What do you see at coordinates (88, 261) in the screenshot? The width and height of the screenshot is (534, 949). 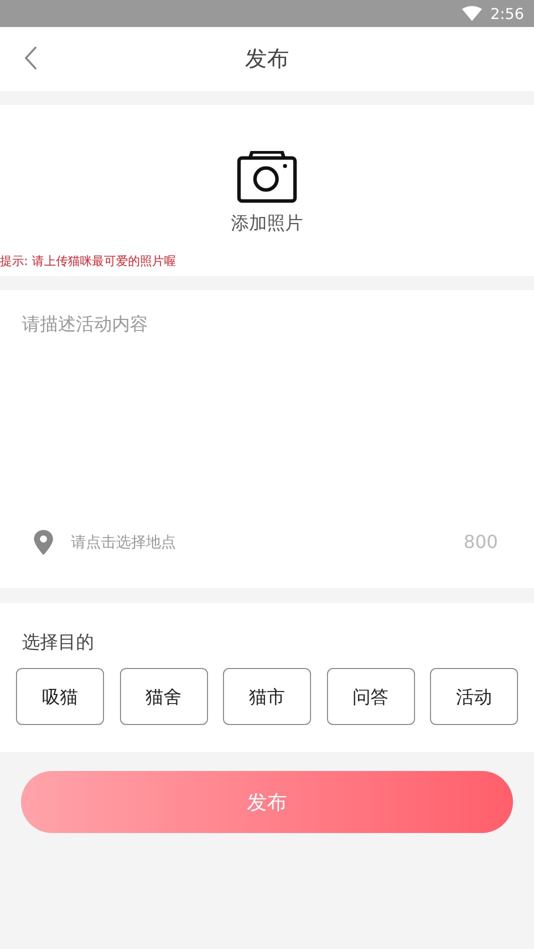 I see `hint-text: 提示: 请上传猫咪最可爱的照片喔` at bounding box center [88, 261].